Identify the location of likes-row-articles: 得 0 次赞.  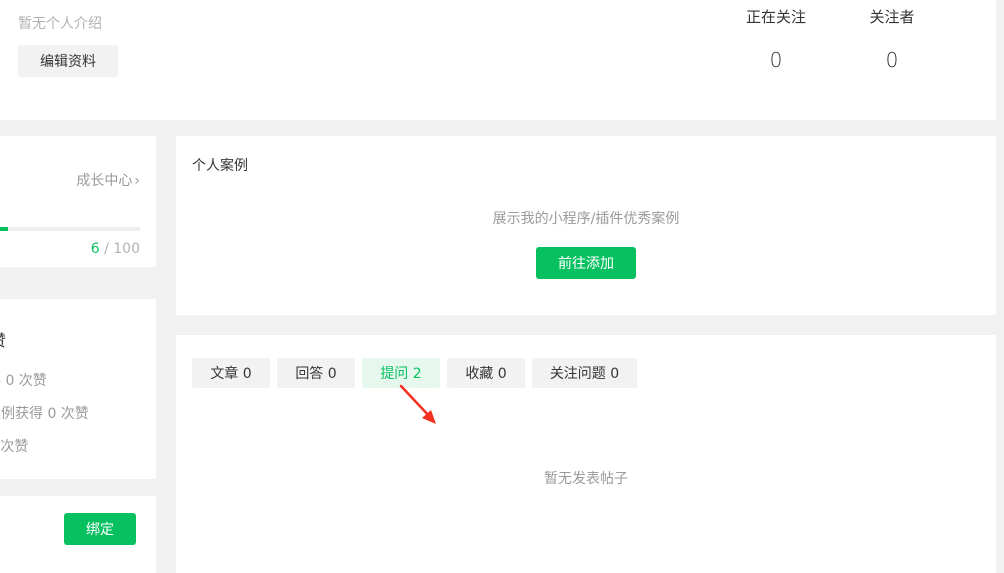
(23, 381).